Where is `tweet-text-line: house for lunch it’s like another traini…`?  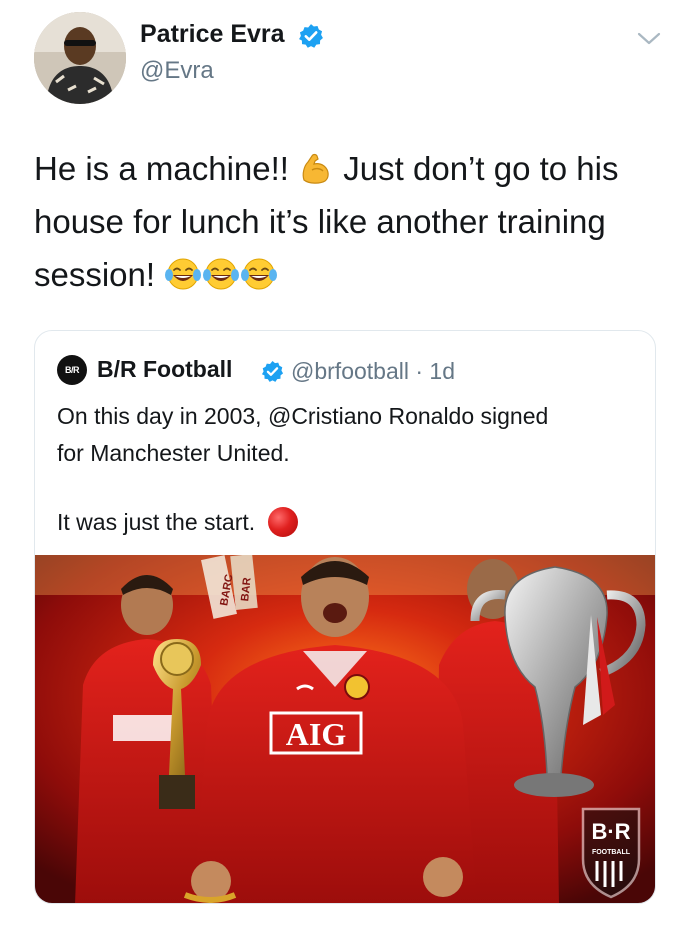
tweet-text-line: house for lunch it’s like another traini… is located at coordinates (320, 221).